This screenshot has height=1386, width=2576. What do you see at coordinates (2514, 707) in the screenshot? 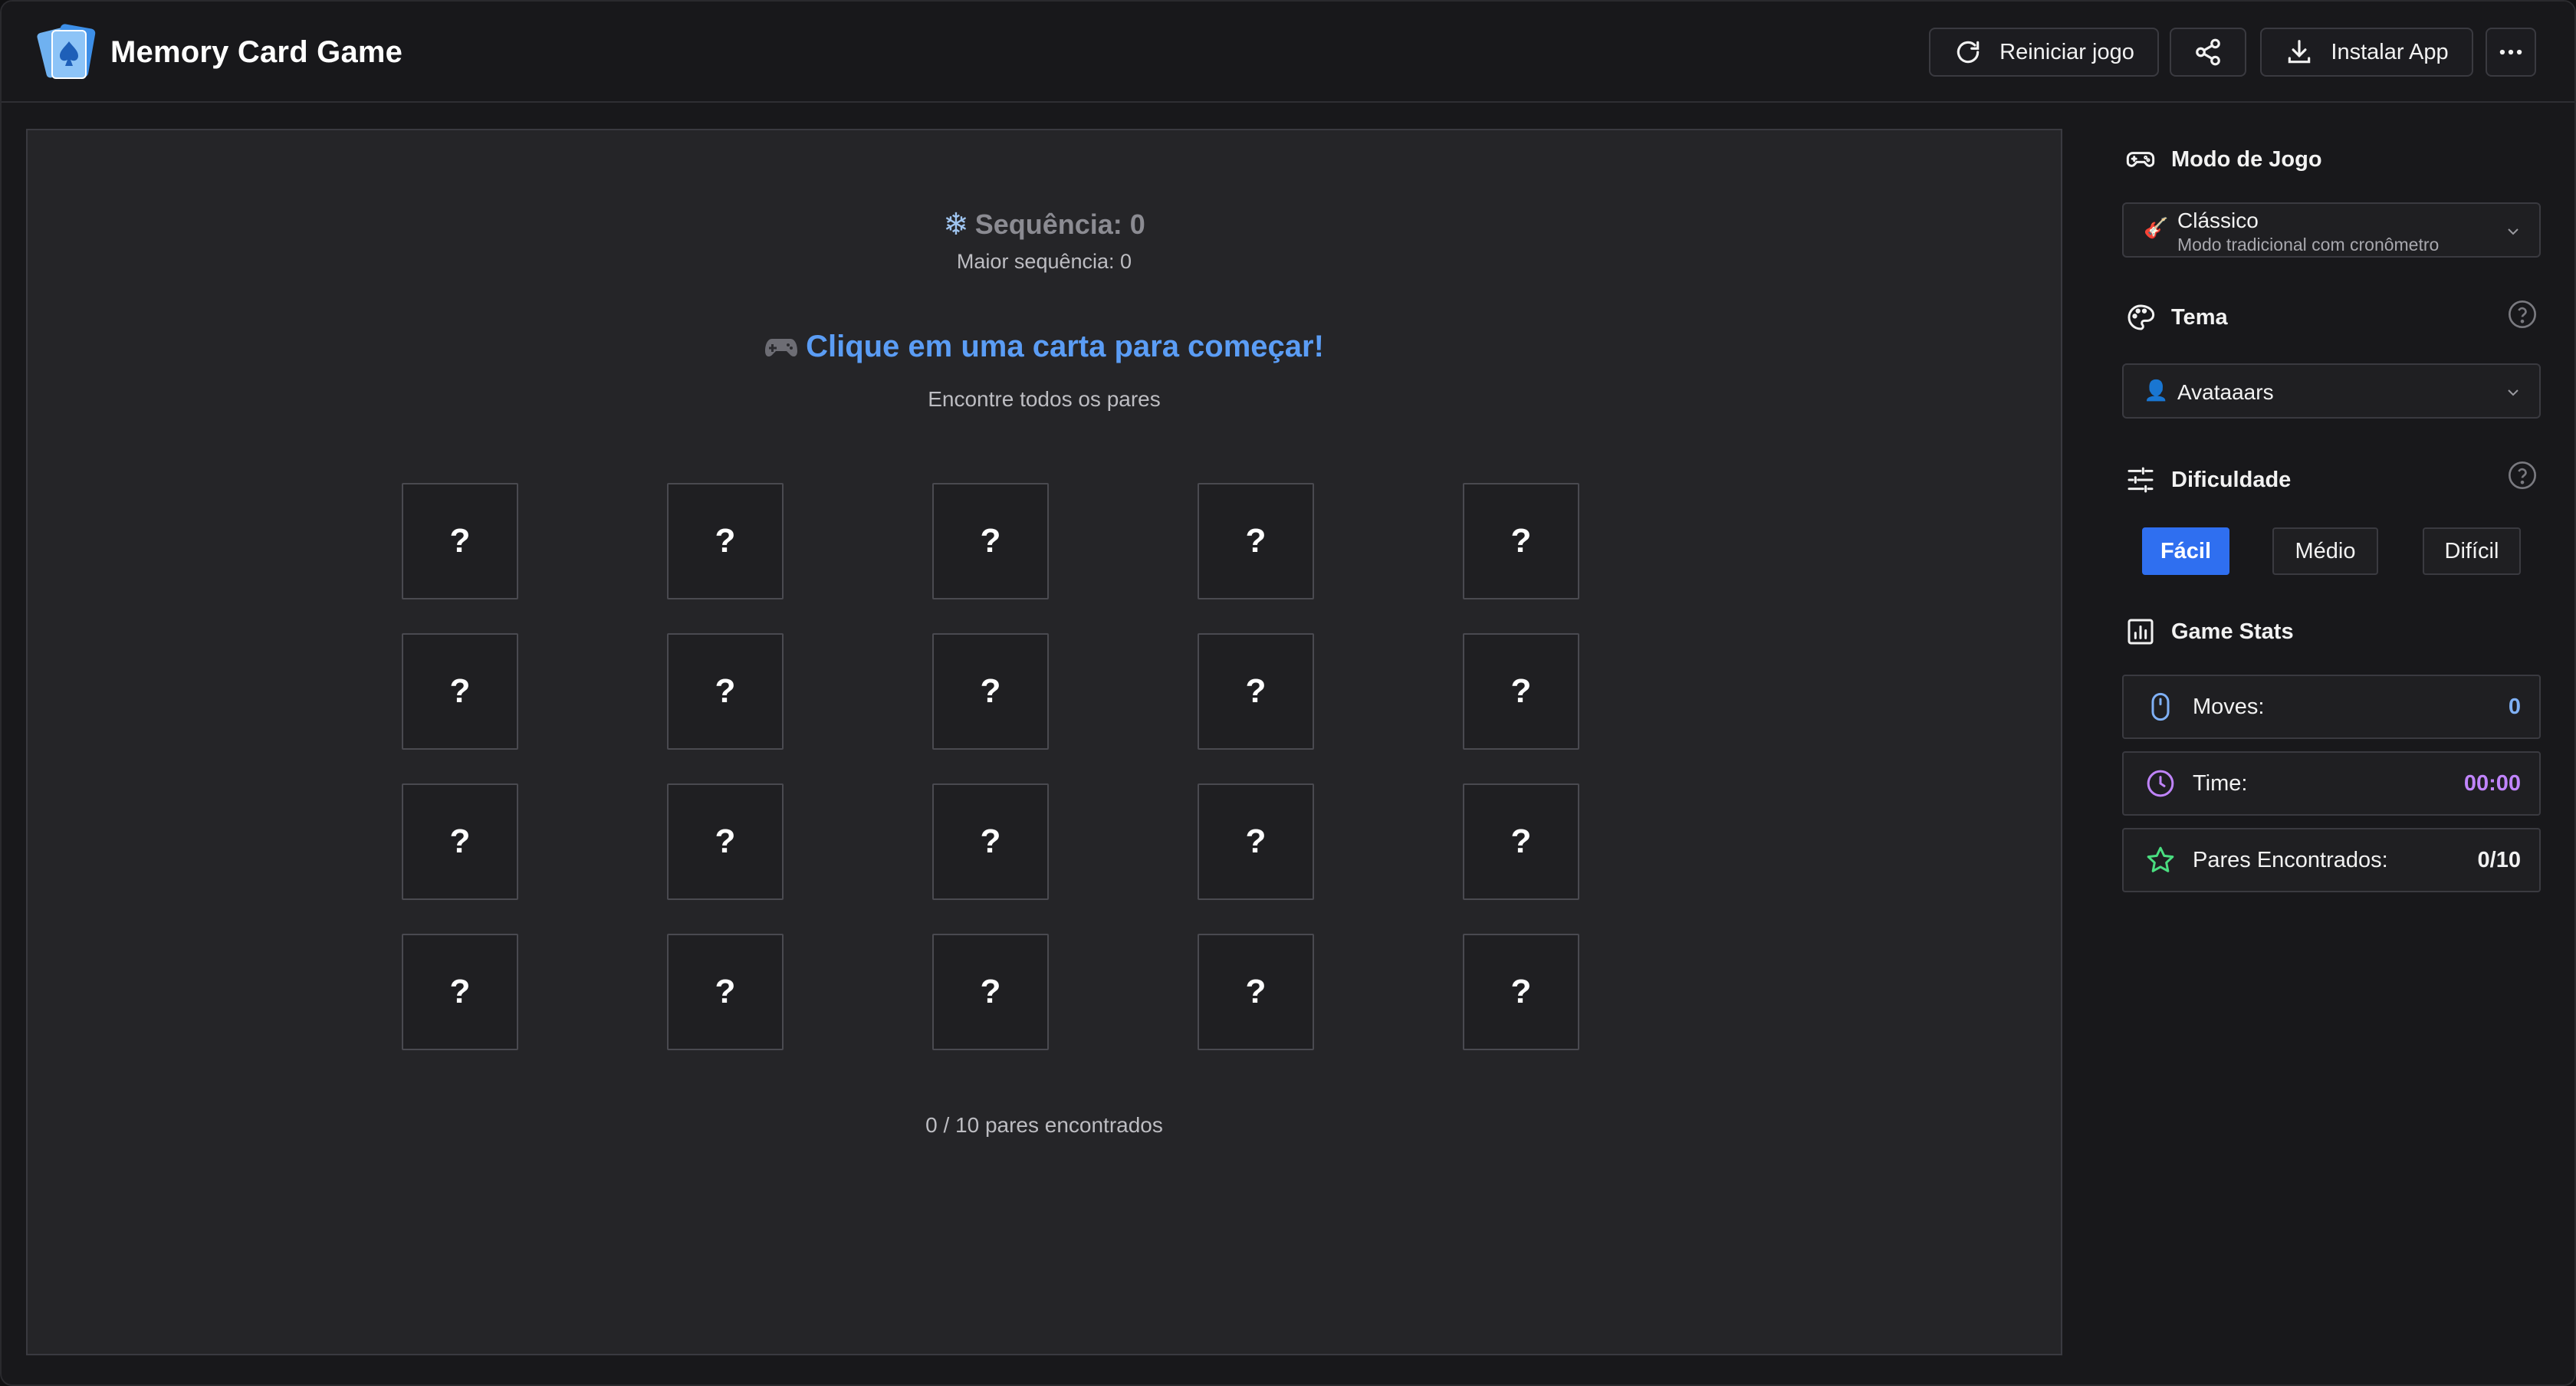
I see `moves-value: 0` at bounding box center [2514, 707].